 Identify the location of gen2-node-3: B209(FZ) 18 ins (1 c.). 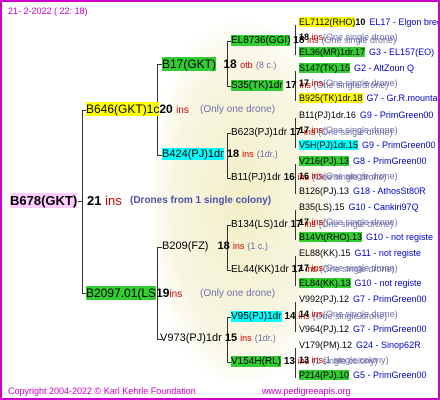
(215, 246).